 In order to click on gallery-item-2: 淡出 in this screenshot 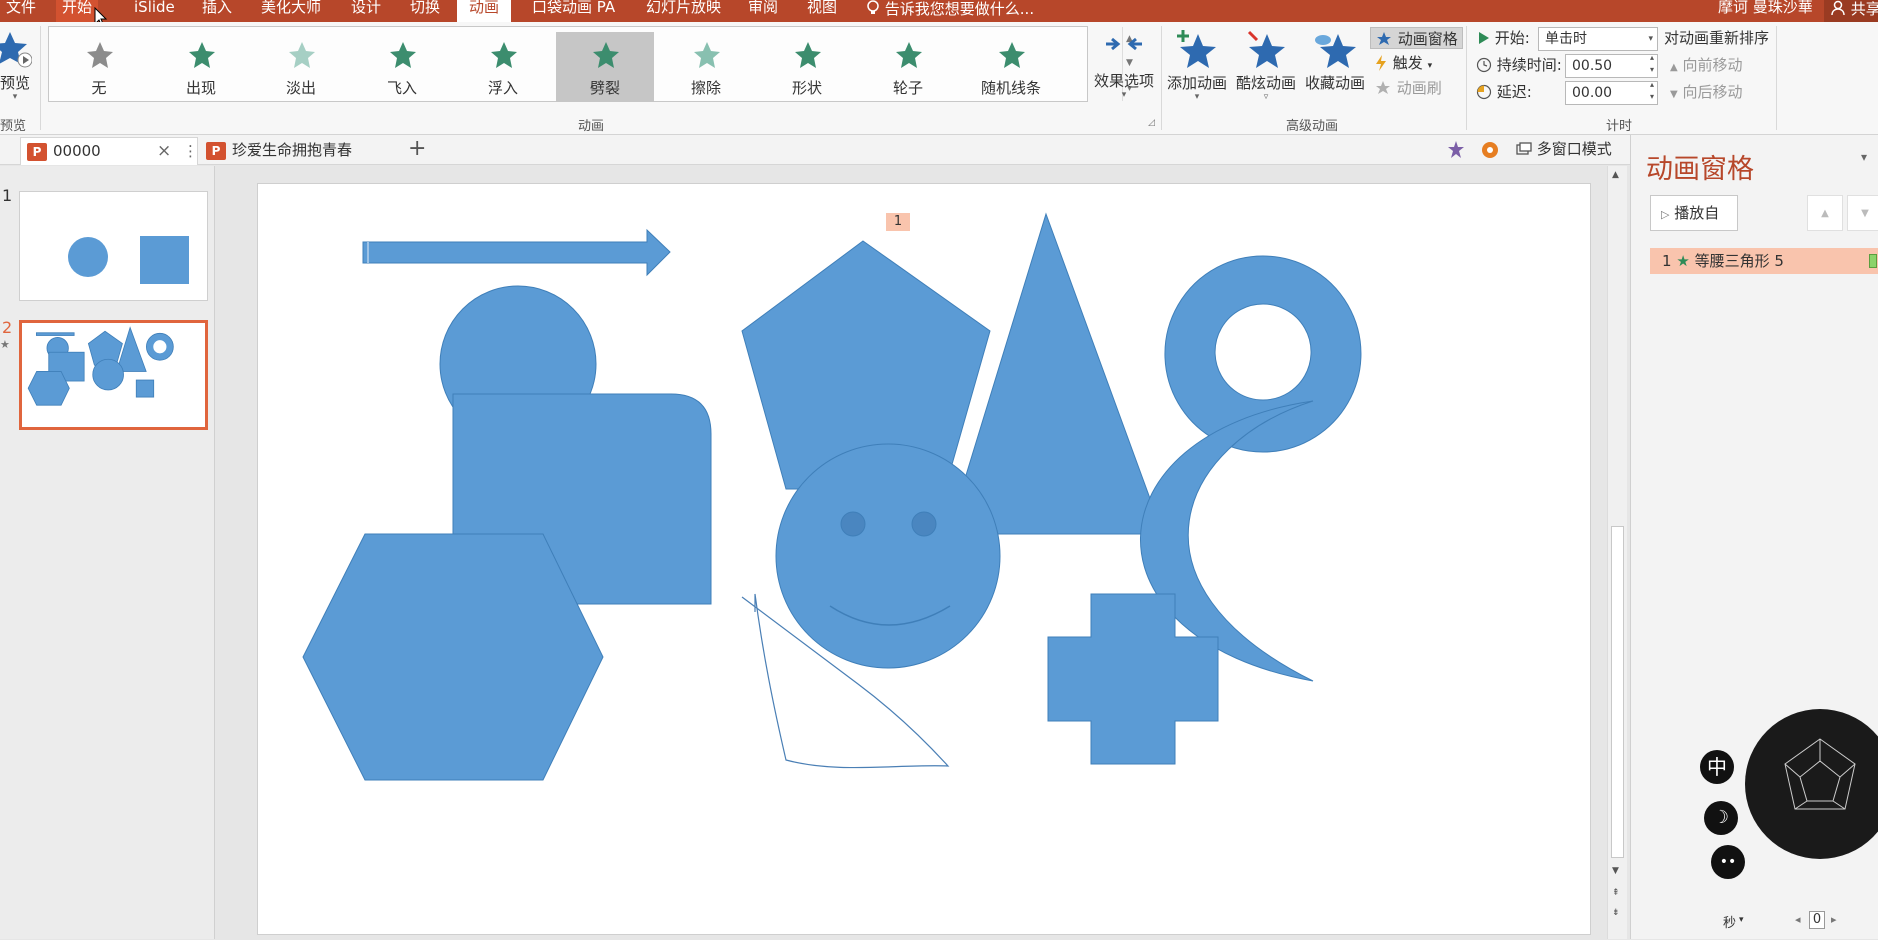, I will do `click(301, 67)`.